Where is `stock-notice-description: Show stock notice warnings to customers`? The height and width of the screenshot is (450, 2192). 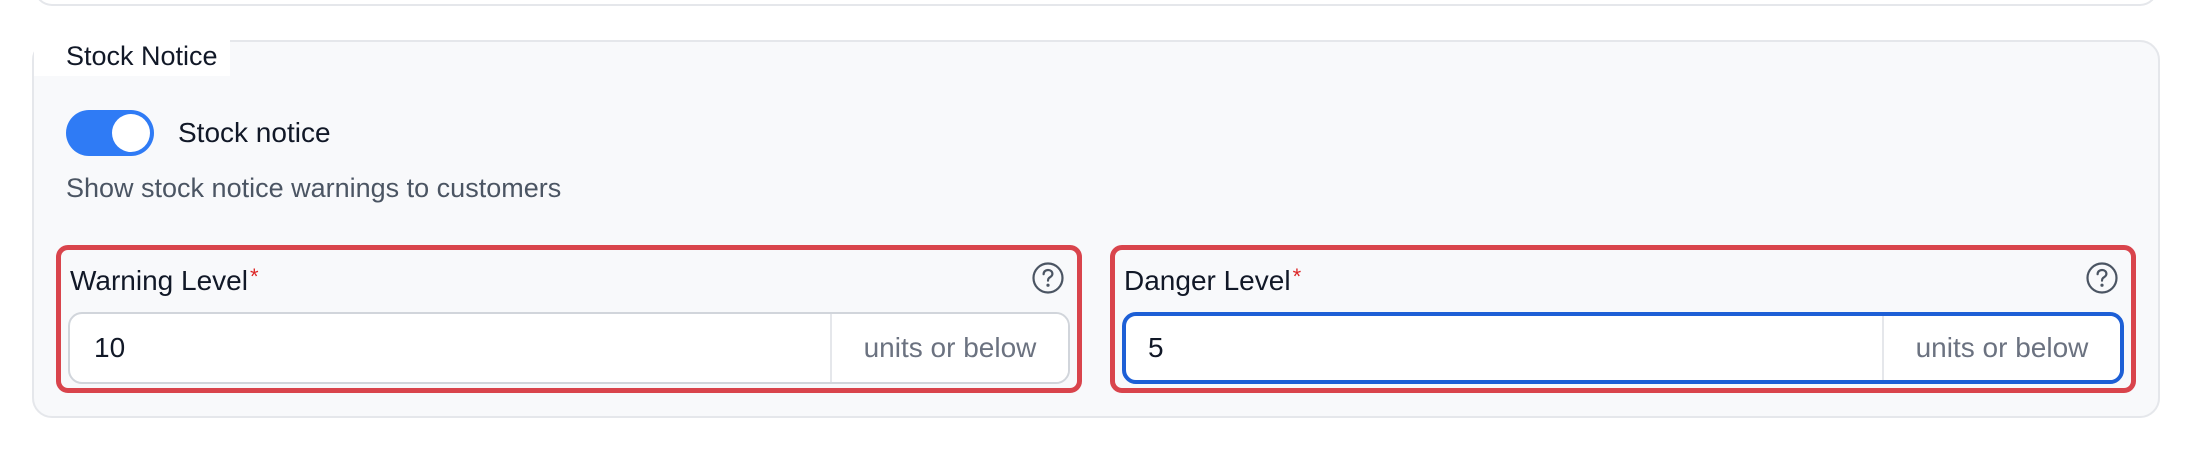 stock-notice-description: Show stock notice warnings to customers is located at coordinates (314, 188).